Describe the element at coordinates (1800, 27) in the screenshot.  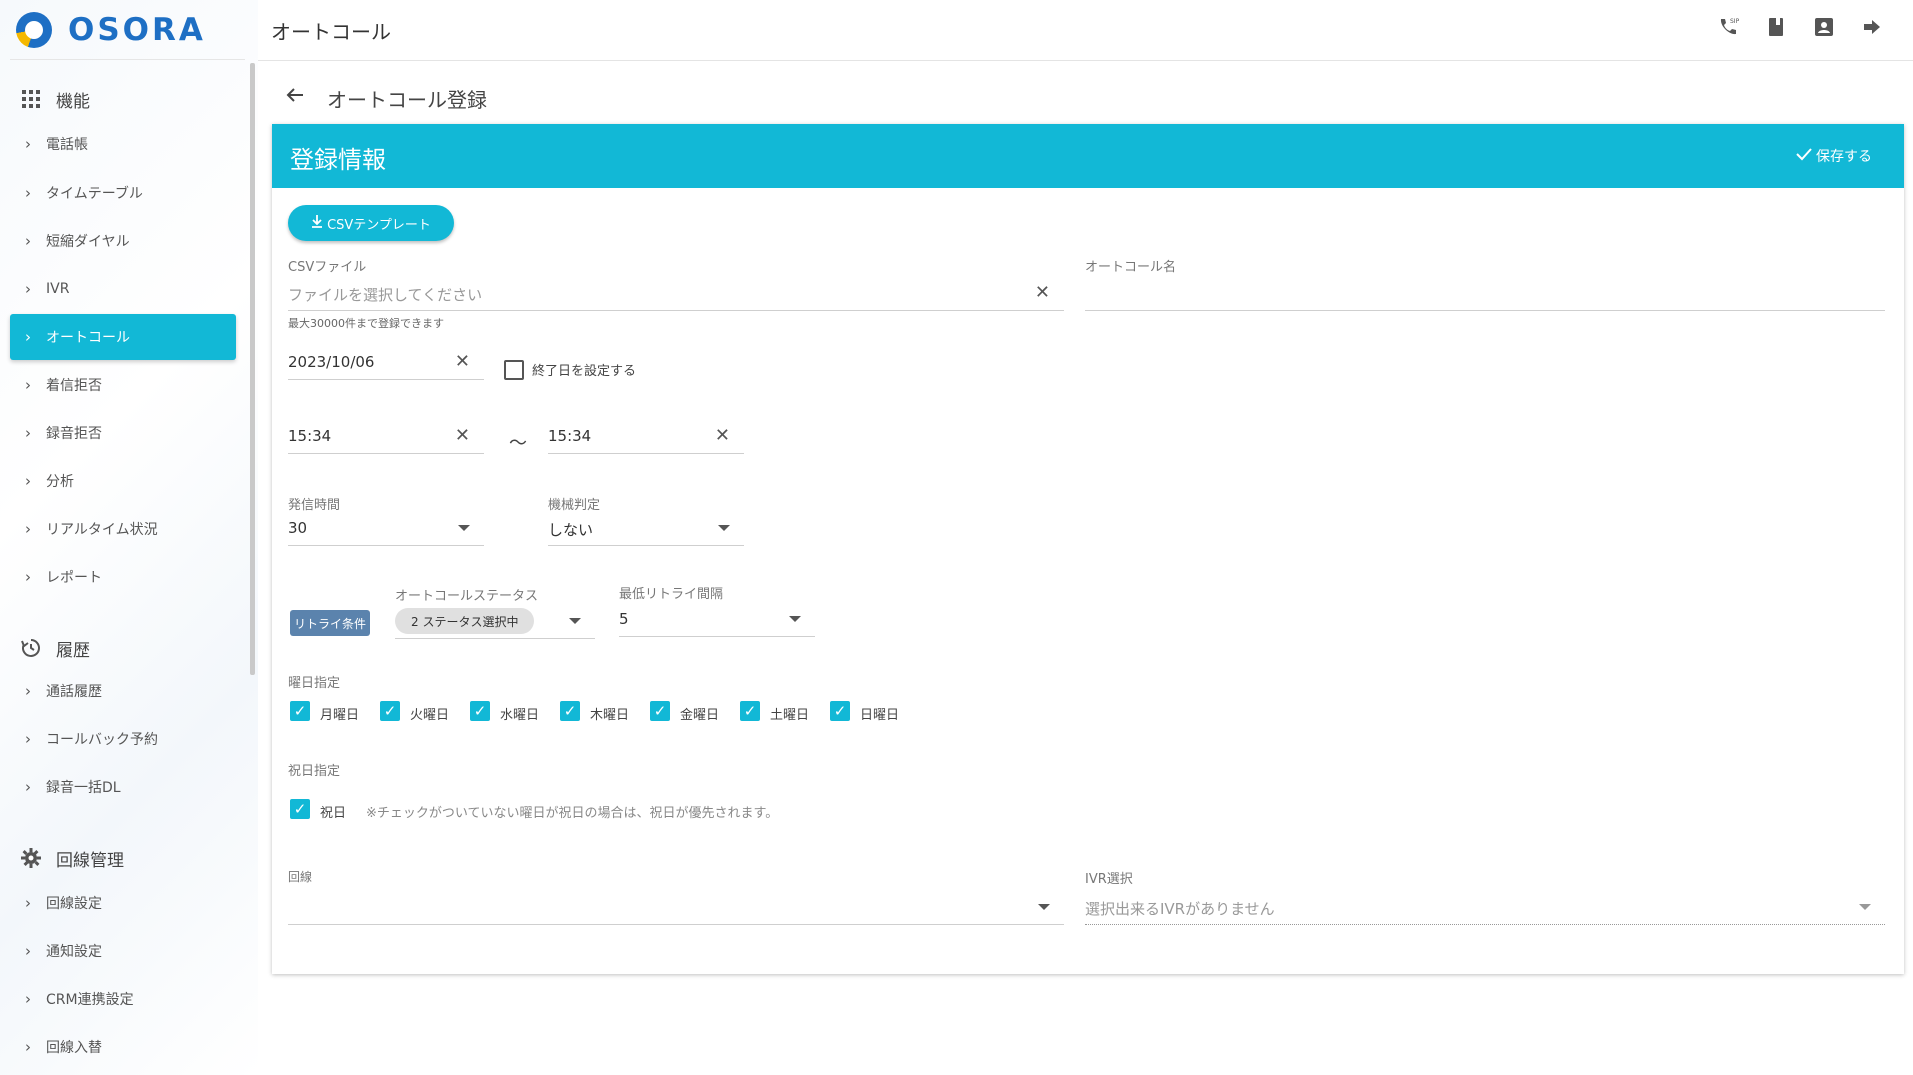
I see `top-icons: SIP` at that location.